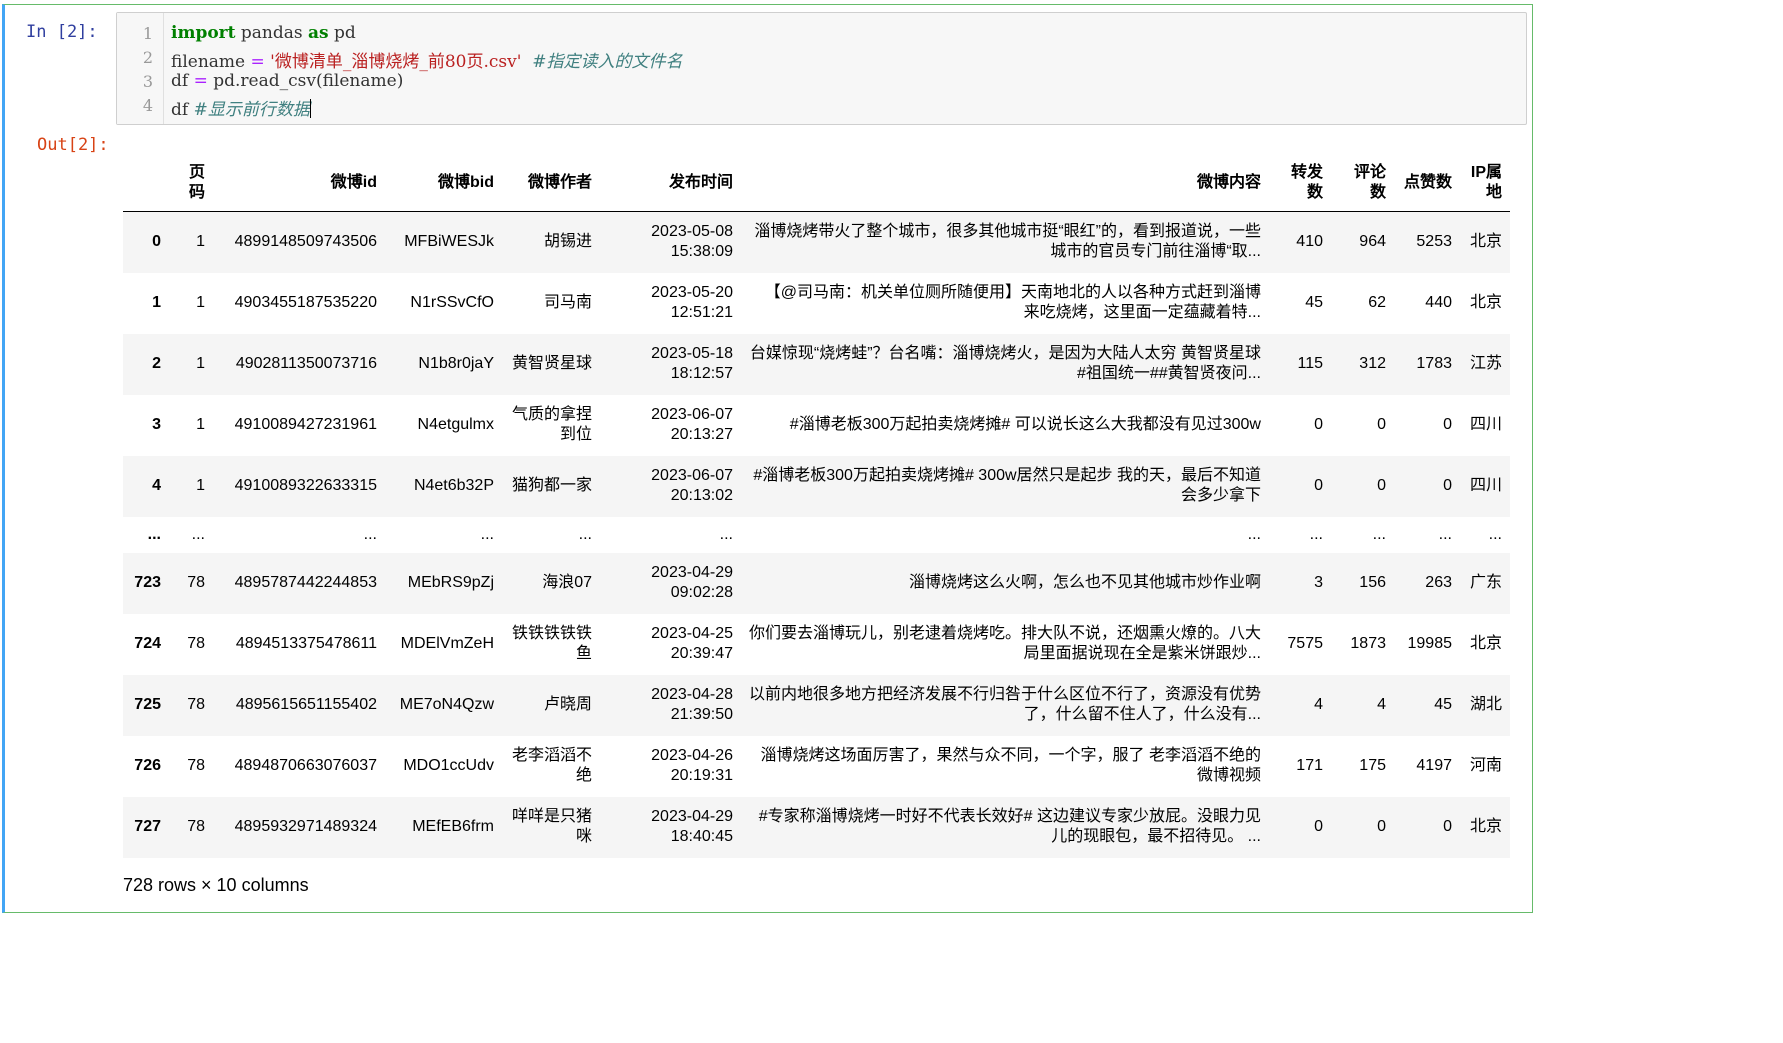 This screenshot has height=1043, width=1783. What do you see at coordinates (1434, 363) in the screenshot?
I see `table-cell: 1783` at bounding box center [1434, 363].